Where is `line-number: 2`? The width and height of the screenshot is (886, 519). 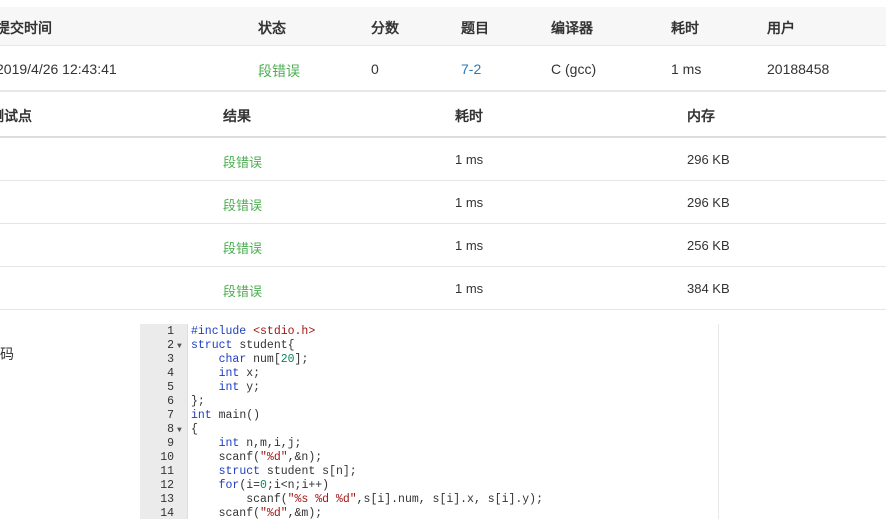 line-number: 2 is located at coordinates (170, 345).